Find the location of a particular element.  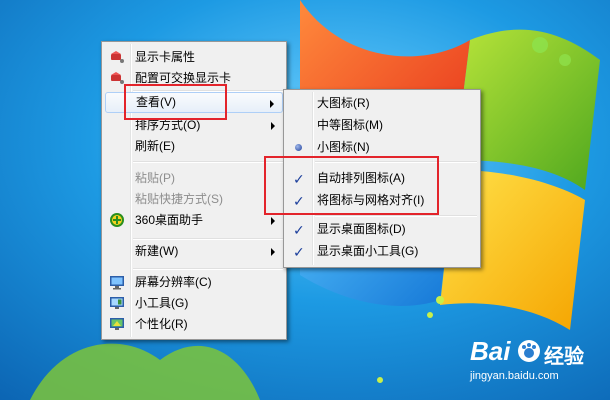

menu-item-label: 新建(W) is located at coordinates (157, 251).